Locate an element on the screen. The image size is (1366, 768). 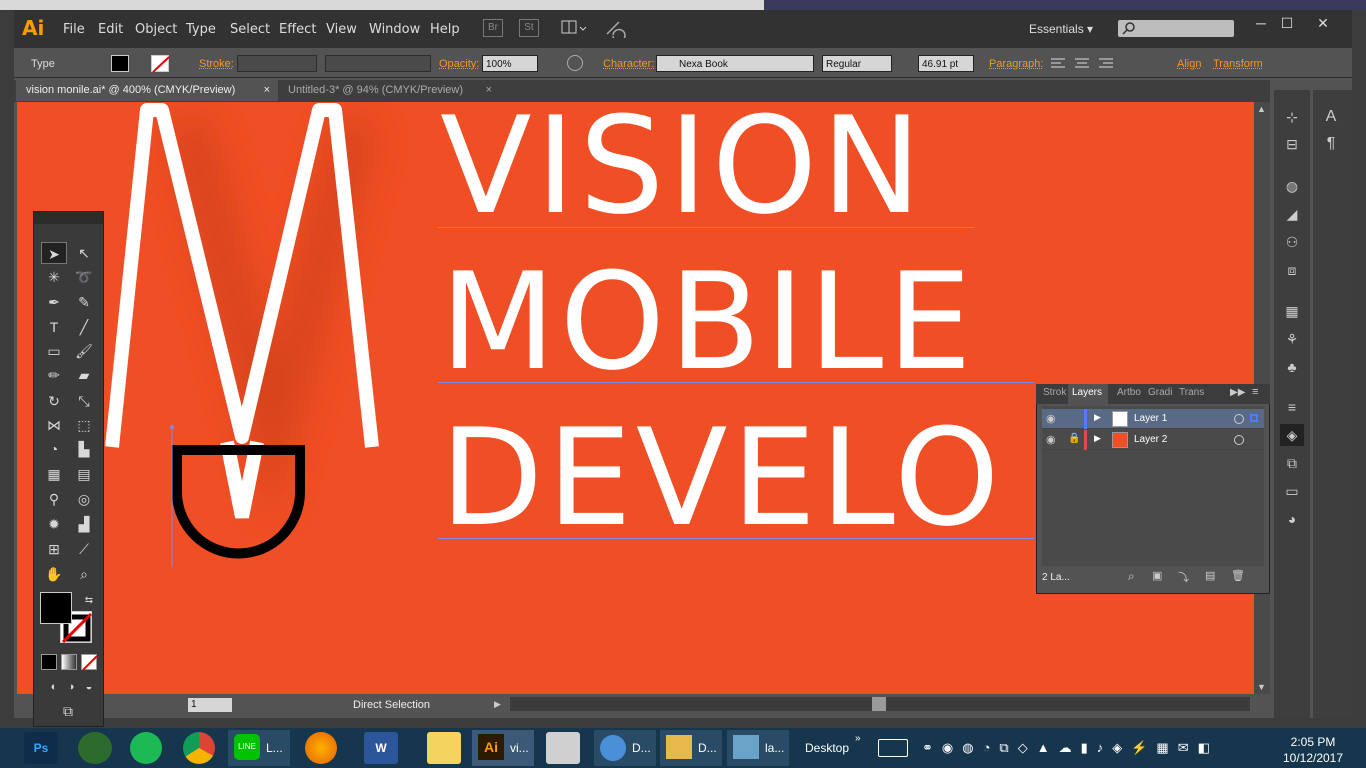
delete-layer-icon: 🗑 is located at coordinates (1238, 575).